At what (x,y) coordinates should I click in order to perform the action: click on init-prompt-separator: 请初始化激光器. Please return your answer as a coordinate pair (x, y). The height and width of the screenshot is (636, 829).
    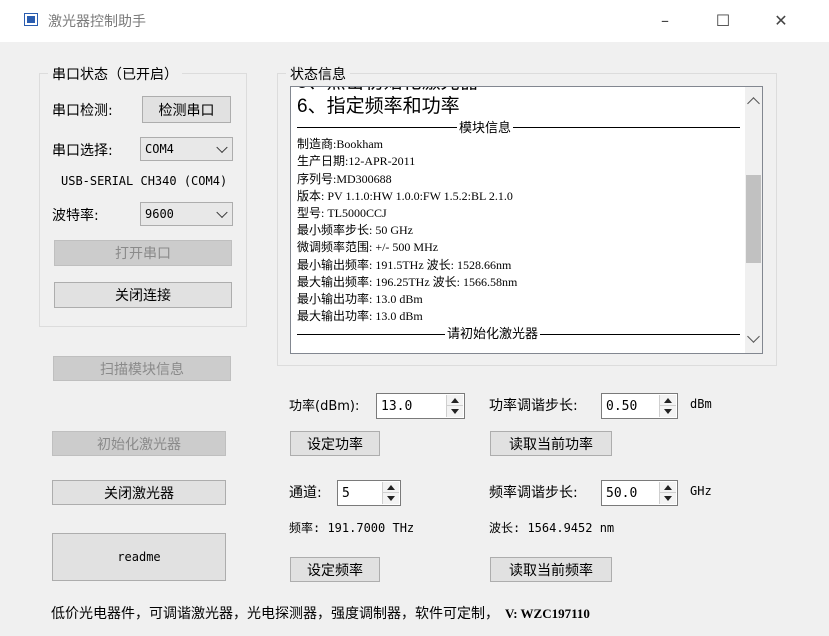
    Looking at the image, I should click on (518, 333).